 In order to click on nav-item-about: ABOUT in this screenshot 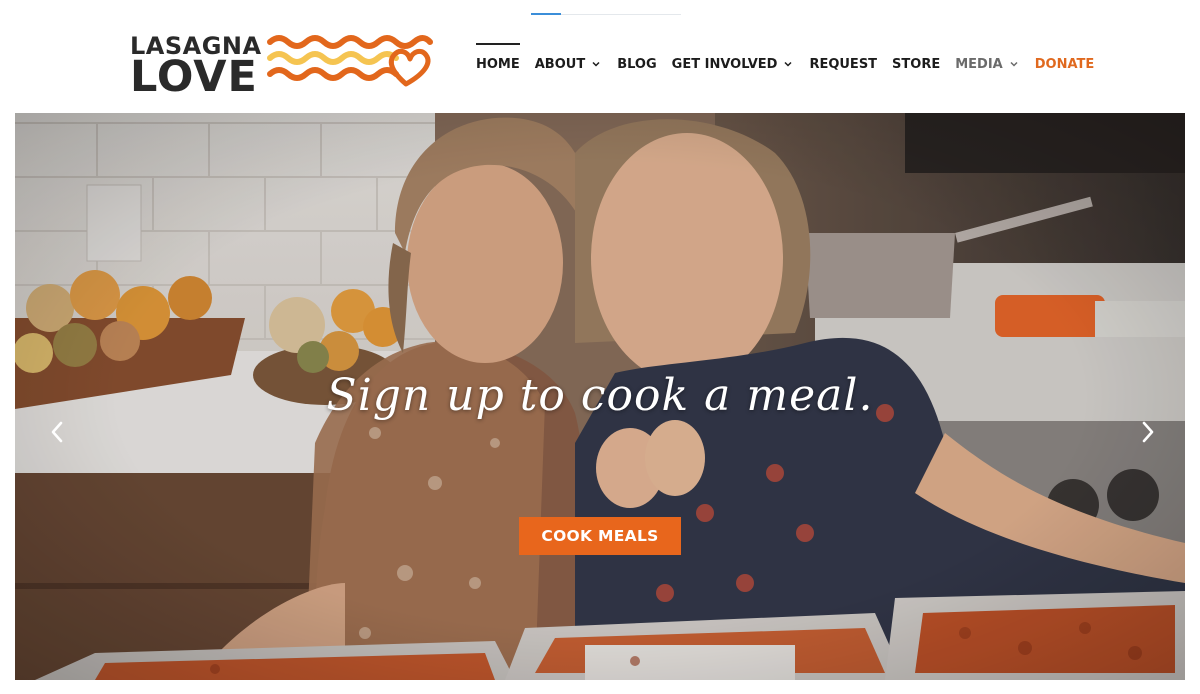, I will do `click(568, 64)`.